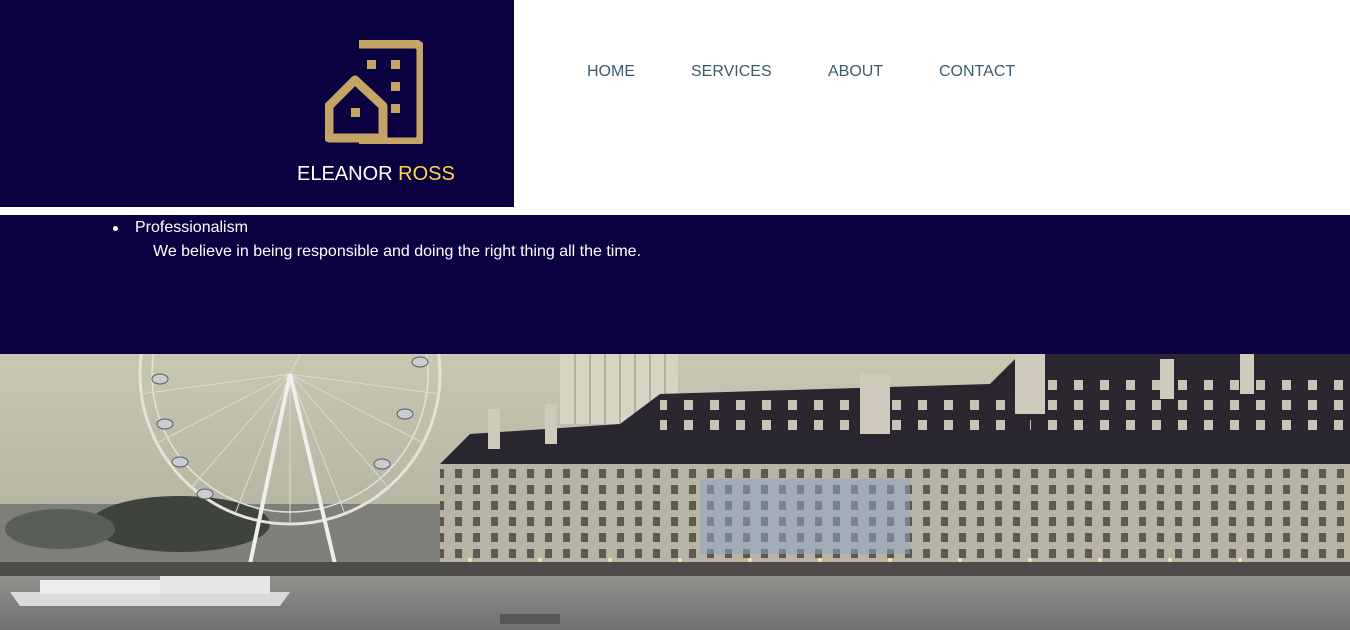 This screenshot has height=630, width=1350. I want to click on nav-home: HOME, so click(611, 72).